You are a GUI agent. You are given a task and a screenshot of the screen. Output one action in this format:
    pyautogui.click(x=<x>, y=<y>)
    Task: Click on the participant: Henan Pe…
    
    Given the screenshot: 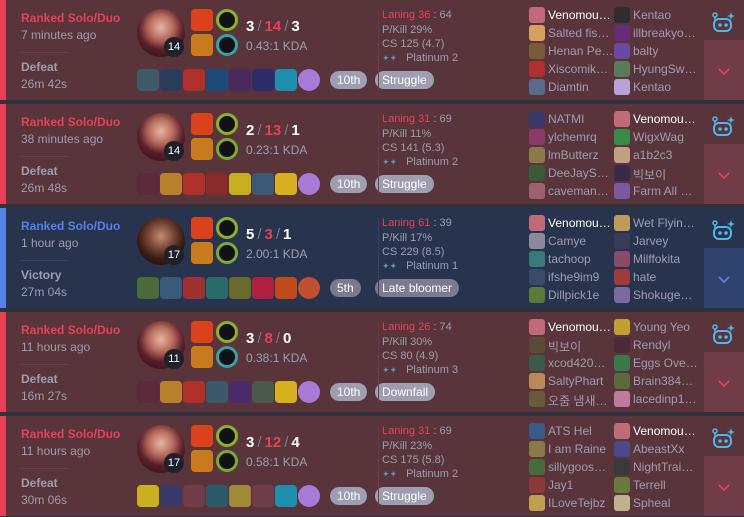 What is the action you would take?
    pyautogui.click(x=573, y=51)
    